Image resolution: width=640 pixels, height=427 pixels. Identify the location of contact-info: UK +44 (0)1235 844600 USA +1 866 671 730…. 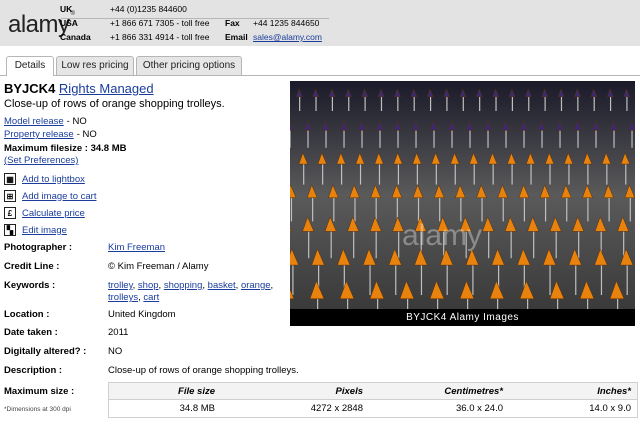
(191, 23).